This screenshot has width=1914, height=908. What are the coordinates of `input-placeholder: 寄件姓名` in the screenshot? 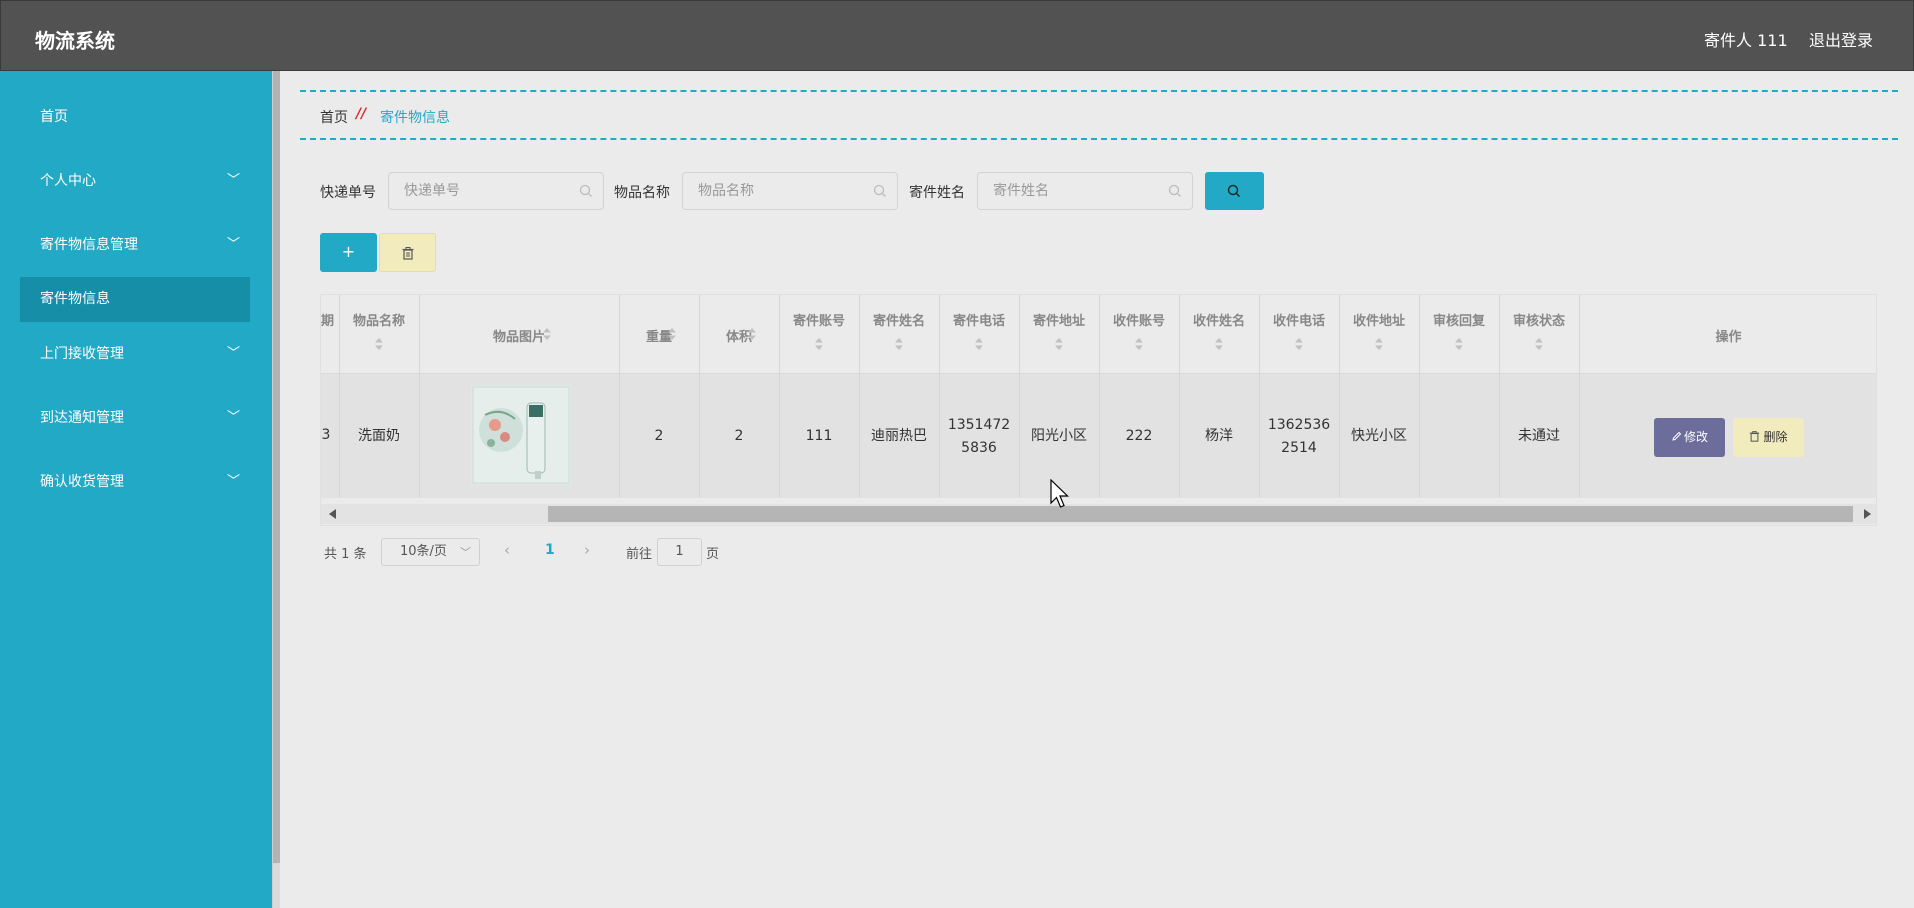 It's located at (1021, 191).